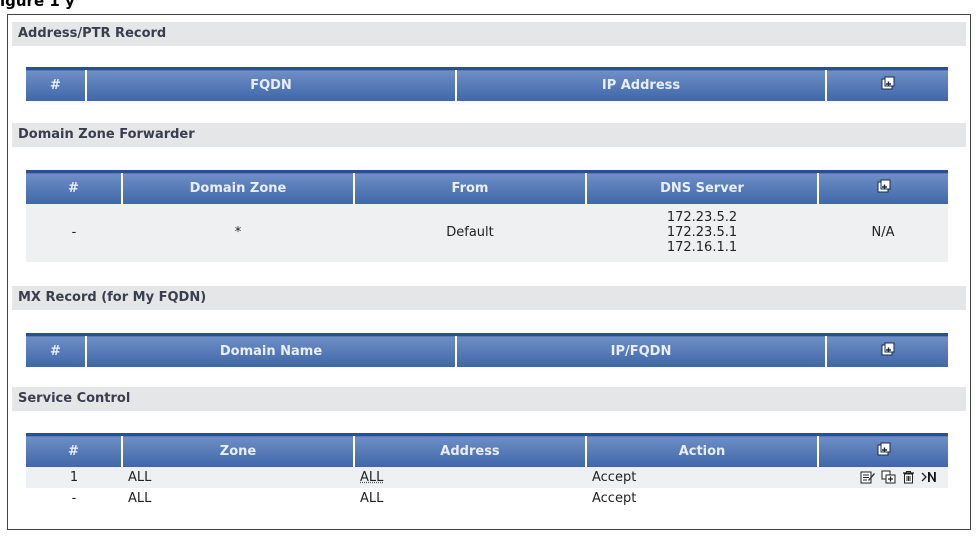  I want to click on mx-record-table: # Domain Name IP/FQDN, so click(487, 350).